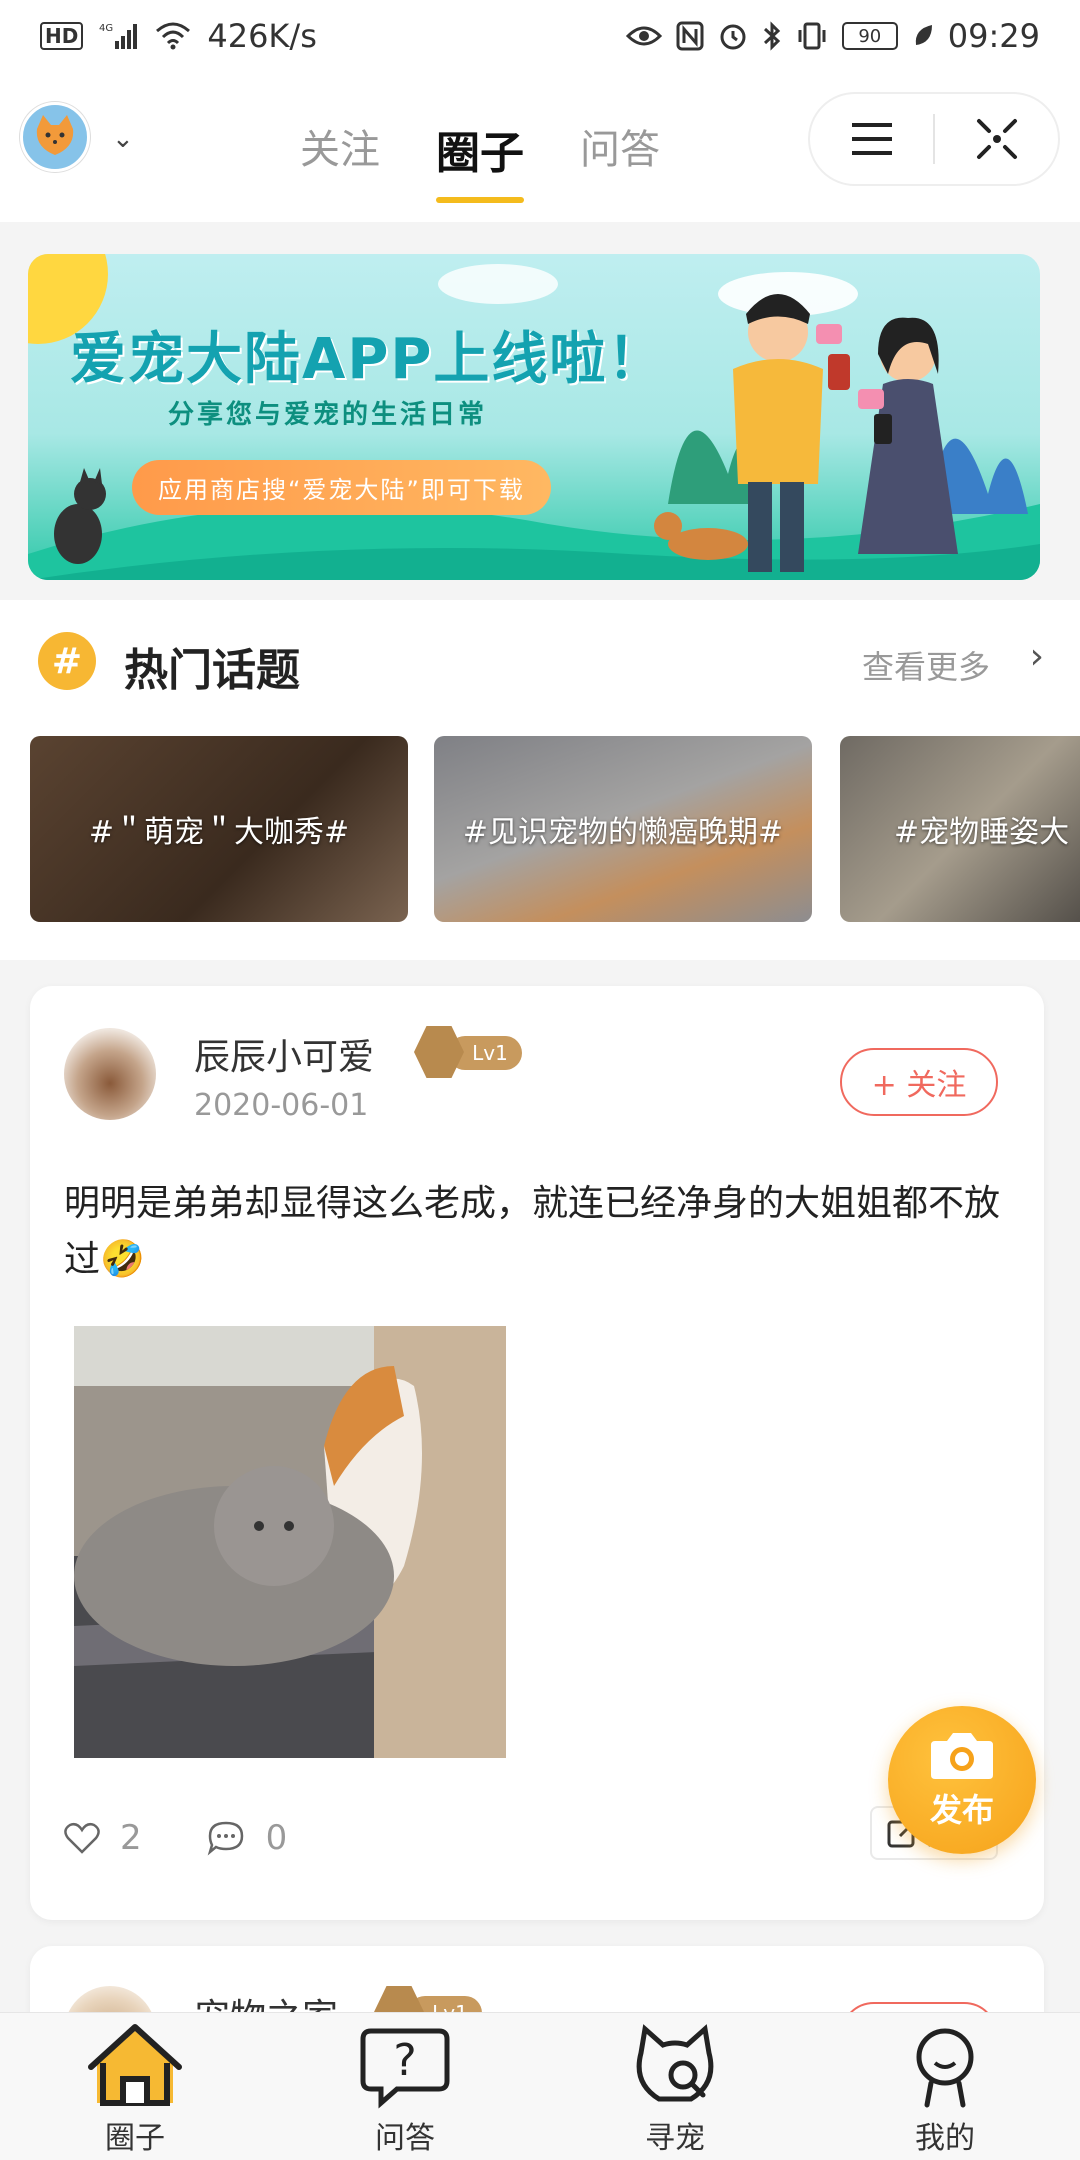 This screenshot has height=2160, width=1080. Describe the element at coordinates (540, 660) in the screenshot. I see `hot-topics-header: # 热门话题 查看更多 ›` at that location.